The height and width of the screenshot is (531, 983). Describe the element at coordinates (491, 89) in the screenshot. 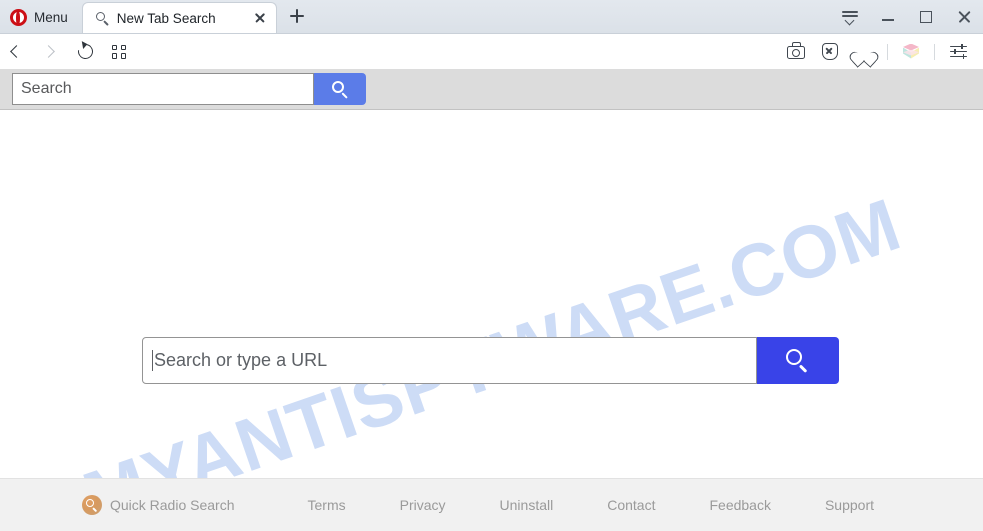

I see `injected-search-bar: Search` at that location.